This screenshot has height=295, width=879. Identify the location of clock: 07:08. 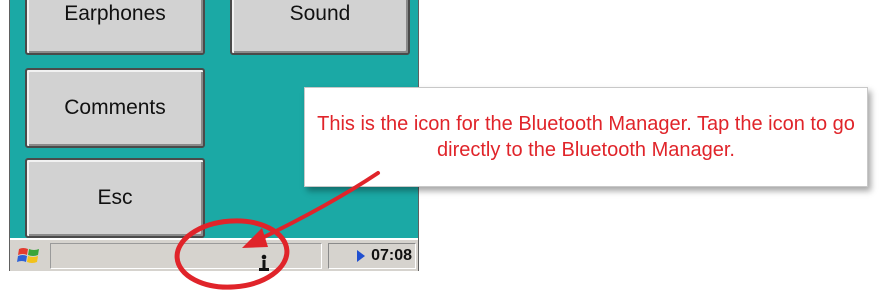
(391, 255).